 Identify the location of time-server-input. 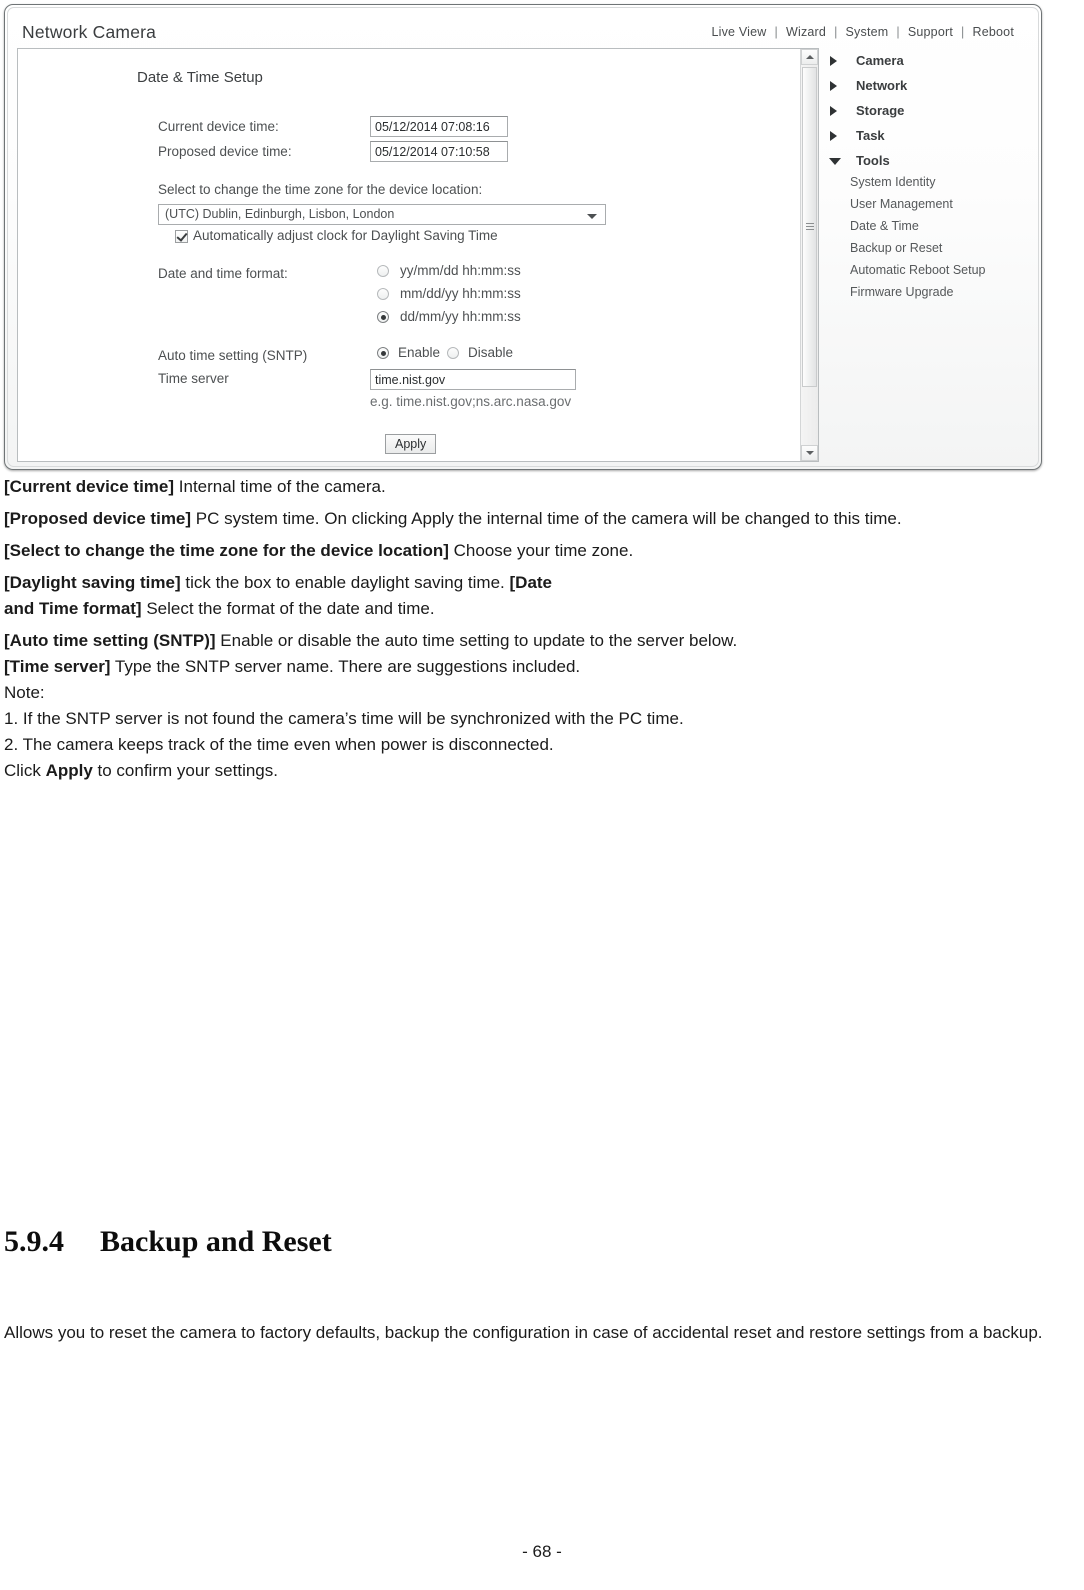
(473, 379).